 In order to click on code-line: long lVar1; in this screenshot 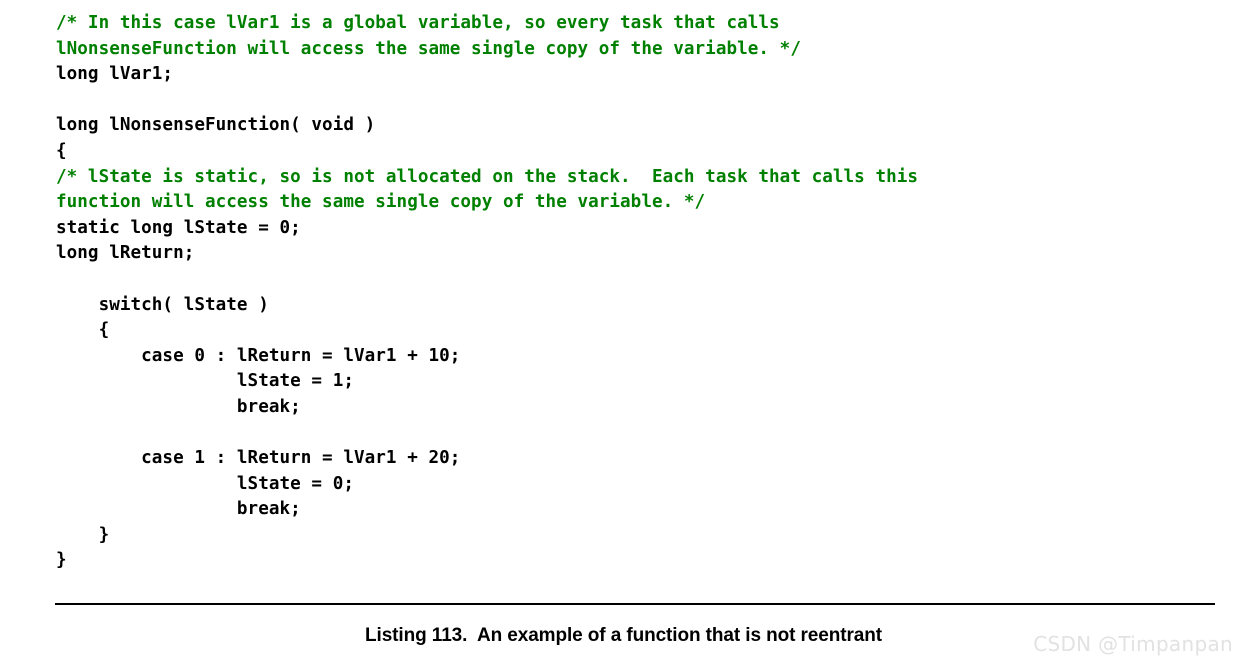, I will do `click(115, 74)`.